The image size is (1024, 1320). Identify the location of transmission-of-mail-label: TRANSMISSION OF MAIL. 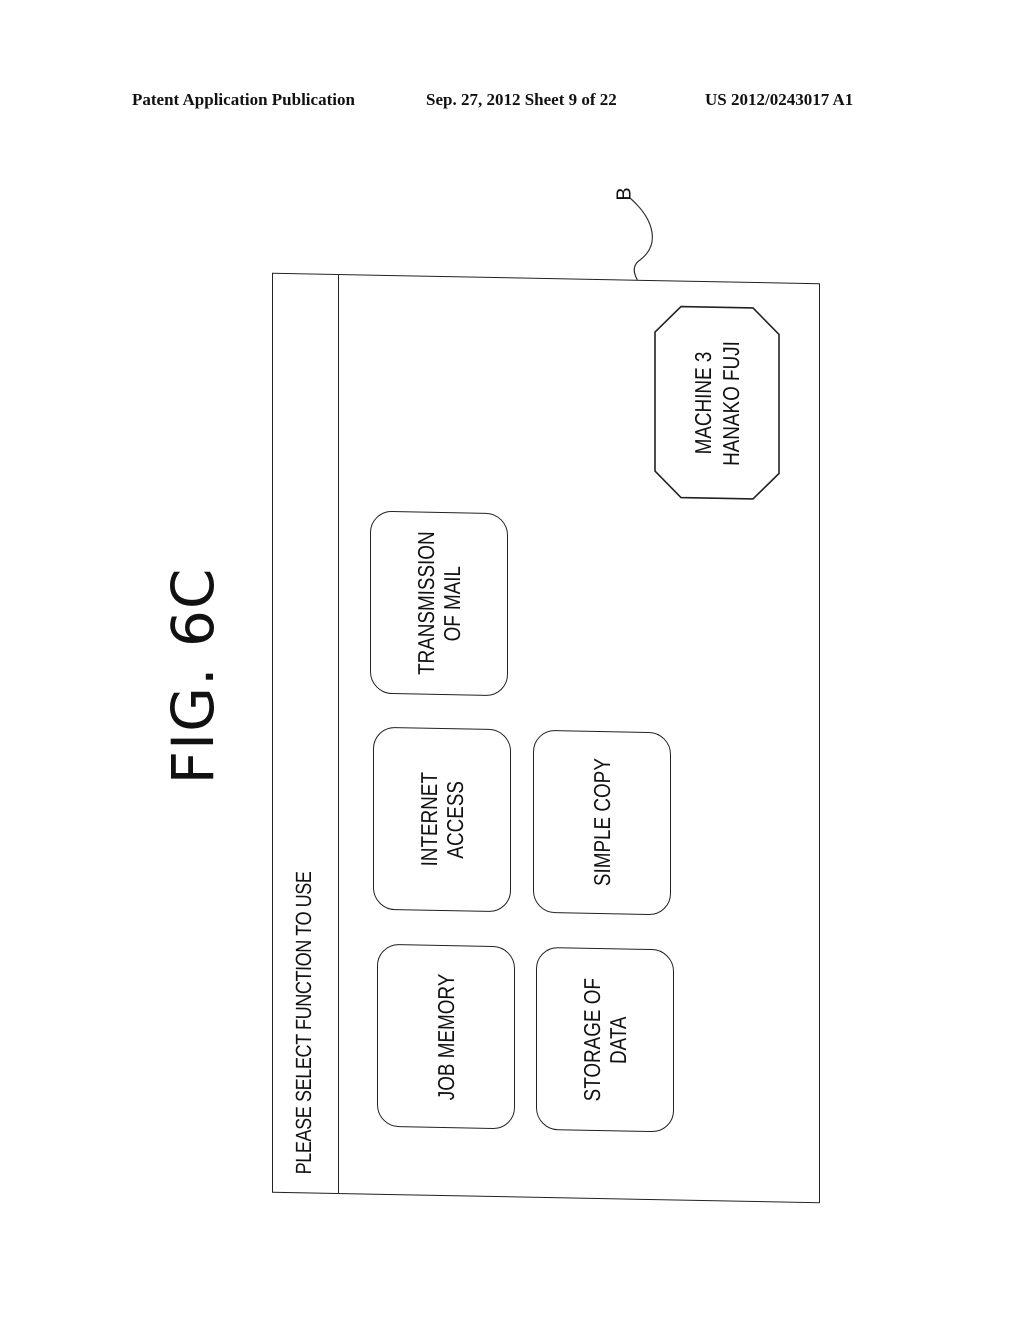
(439, 603).